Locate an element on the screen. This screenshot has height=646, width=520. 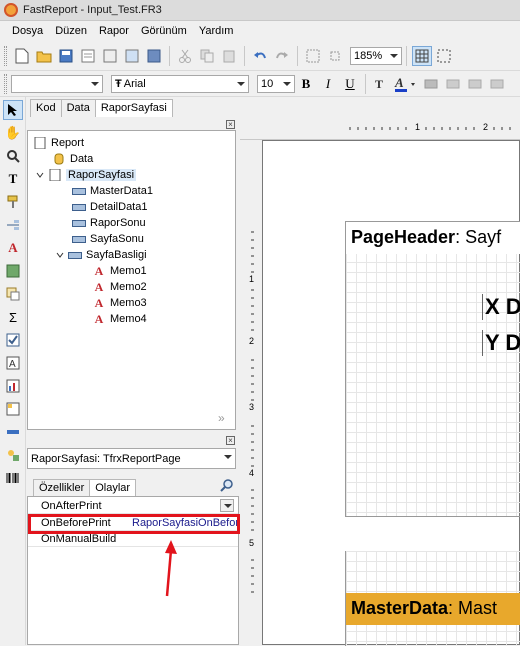
bold-button: B is located at coordinates (306, 84).